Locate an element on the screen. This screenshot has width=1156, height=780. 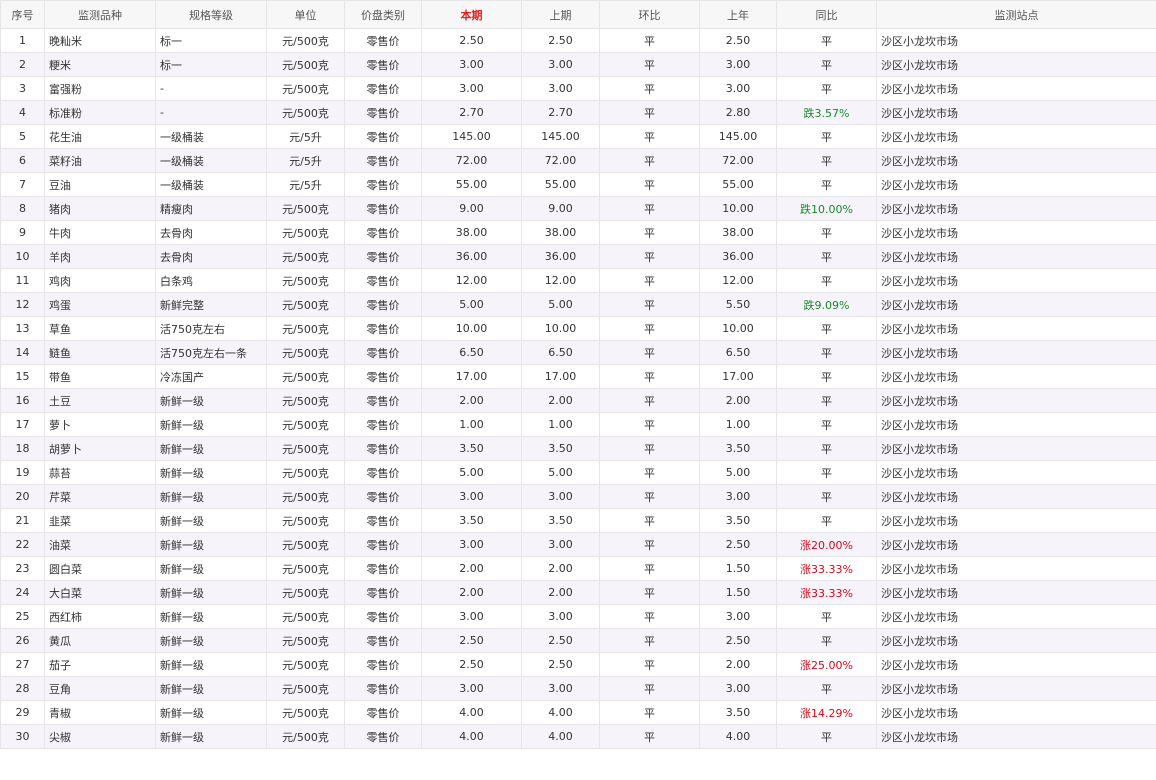
cell-seq: 13 is located at coordinates (22, 328).